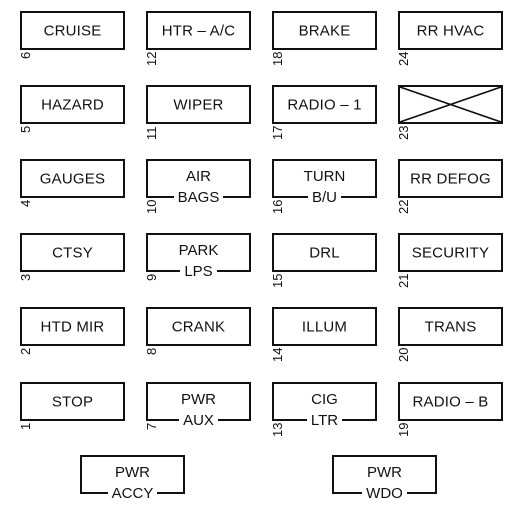 This screenshot has height=522, width=528. I want to click on fuse-number: 9, so click(151, 277).